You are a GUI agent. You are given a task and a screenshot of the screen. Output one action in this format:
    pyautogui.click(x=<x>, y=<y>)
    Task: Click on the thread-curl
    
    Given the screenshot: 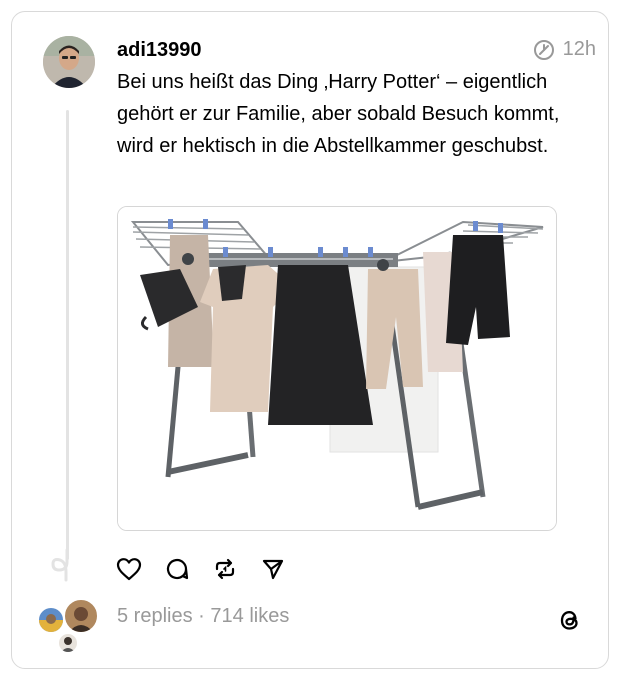 What is the action you would take?
    pyautogui.click(x=60, y=565)
    